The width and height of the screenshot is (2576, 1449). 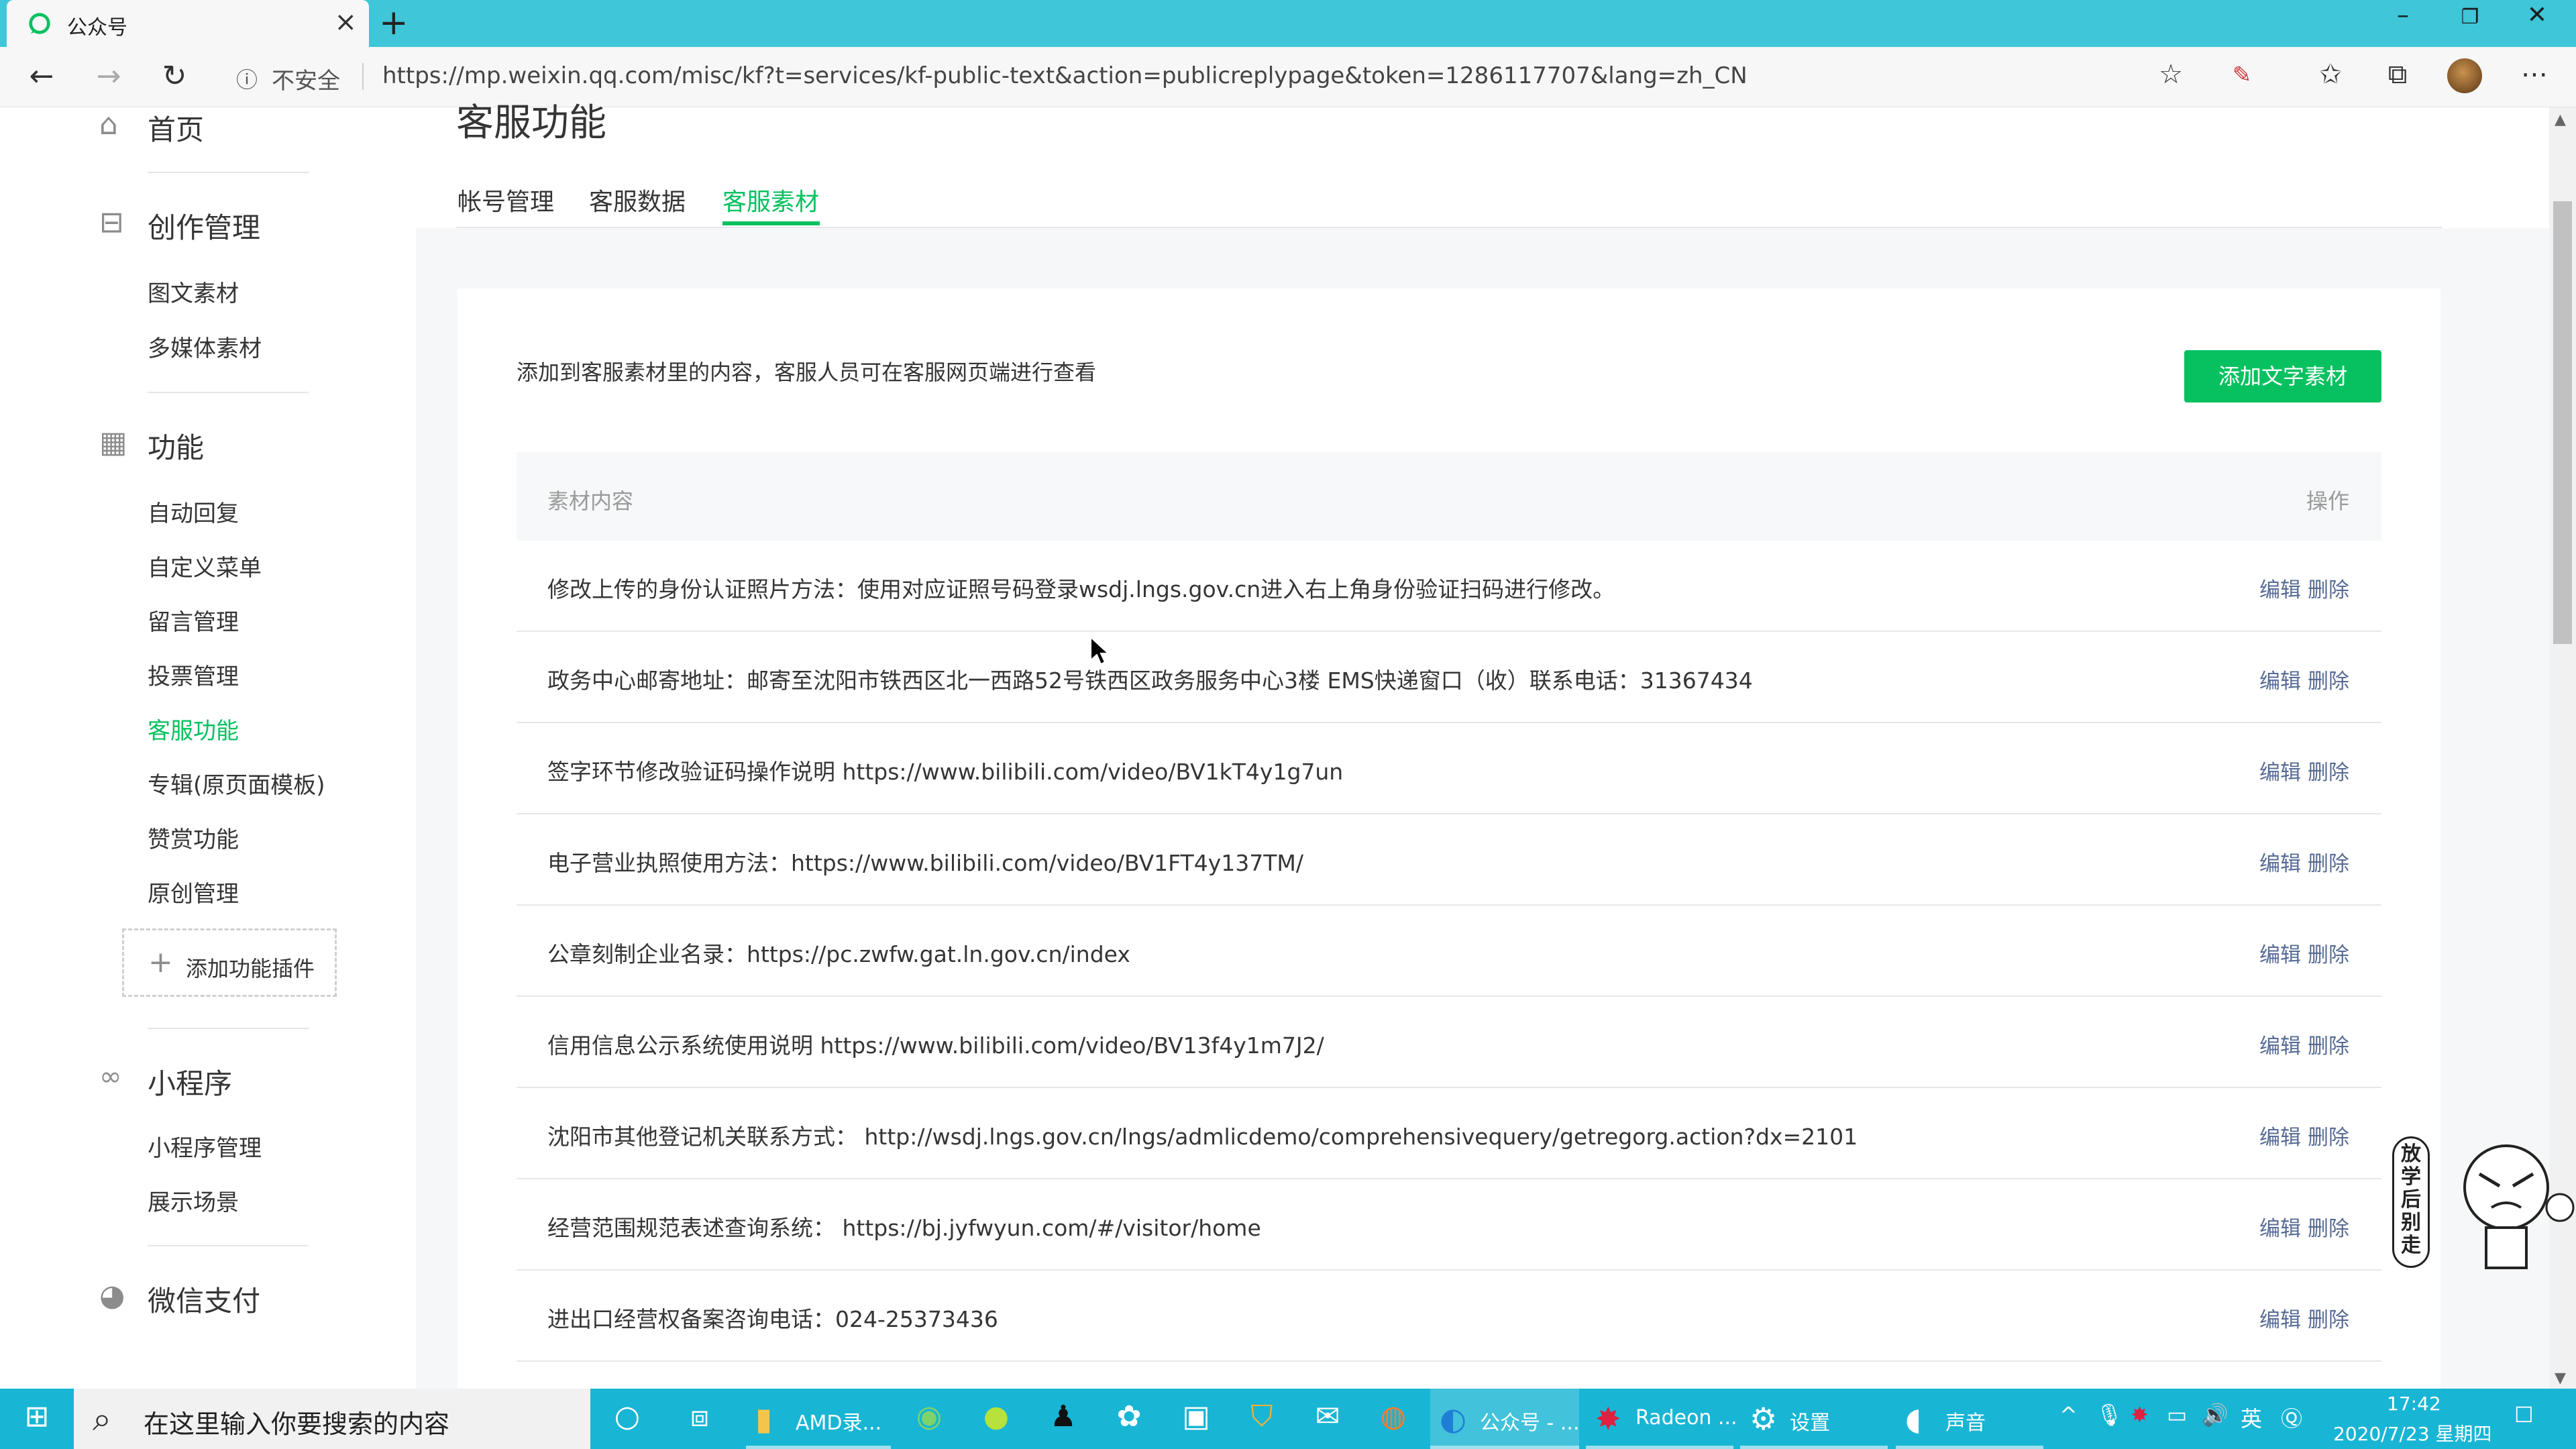 What do you see at coordinates (2414, 1404) in the screenshot?
I see `clock-time: 17:42` at bounding box center [2414, 1404].